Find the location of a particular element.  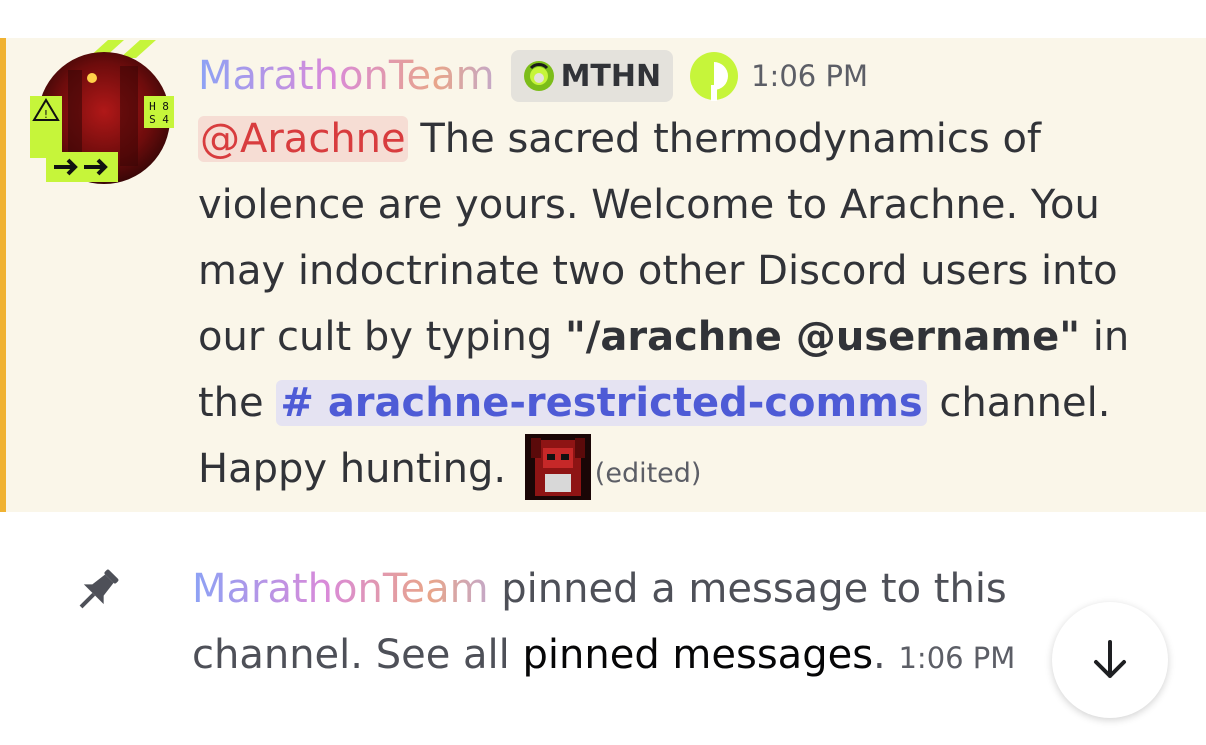

arrow-down-icon is located at coordinates (1110, 659).